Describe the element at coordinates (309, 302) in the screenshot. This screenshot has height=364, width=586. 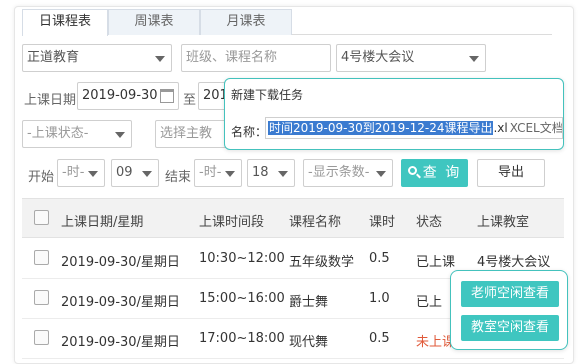
I see `row-course: 爵士舞` at that location.